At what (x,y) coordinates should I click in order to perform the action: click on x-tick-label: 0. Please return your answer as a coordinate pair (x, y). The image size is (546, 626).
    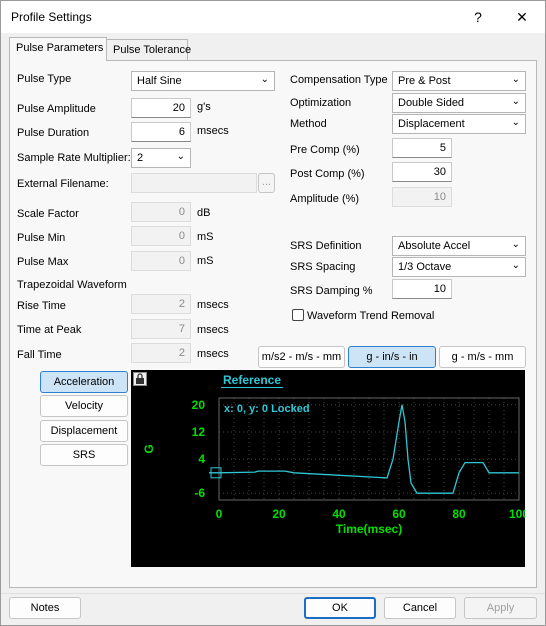
    Looking at the image, I should click on (219, 514).